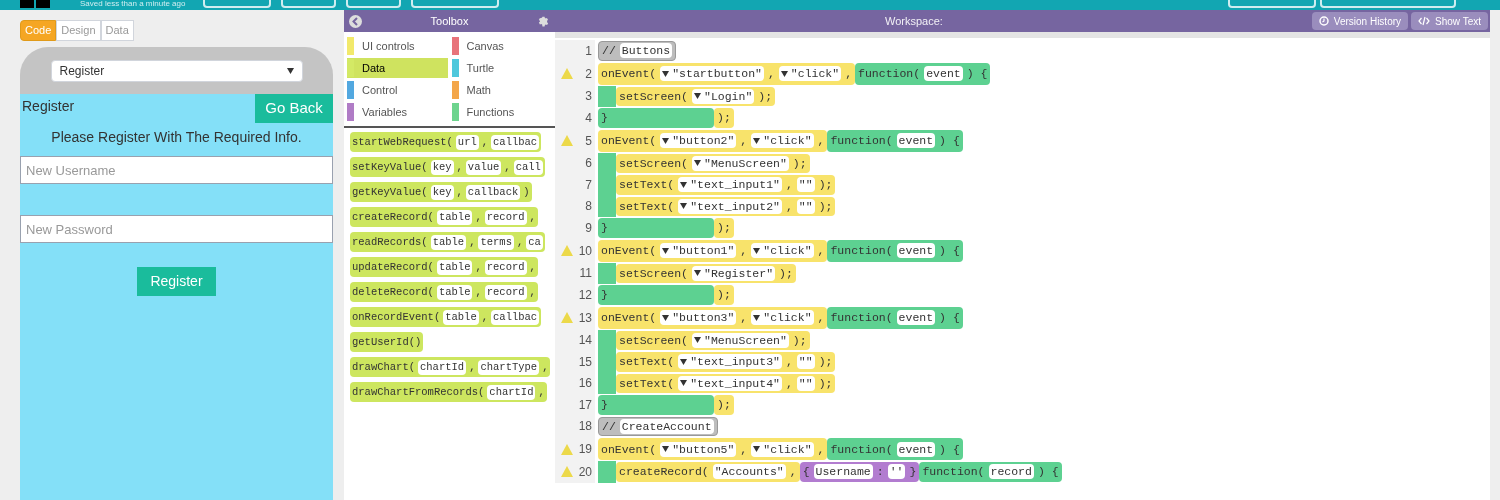  I want to click on dropdown-slot: "Register", so click(734, 273).